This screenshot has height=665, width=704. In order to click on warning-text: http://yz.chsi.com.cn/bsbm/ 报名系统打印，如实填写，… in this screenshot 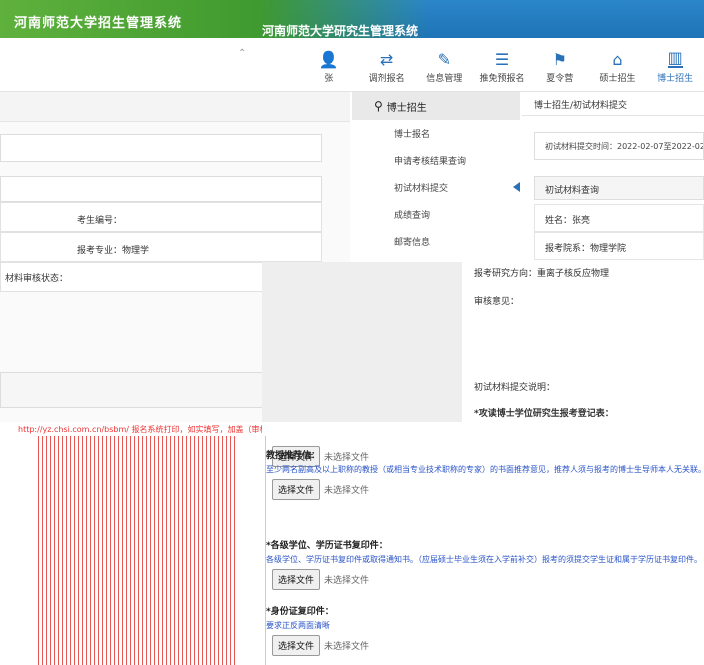, I will do `click(159, 429)`.